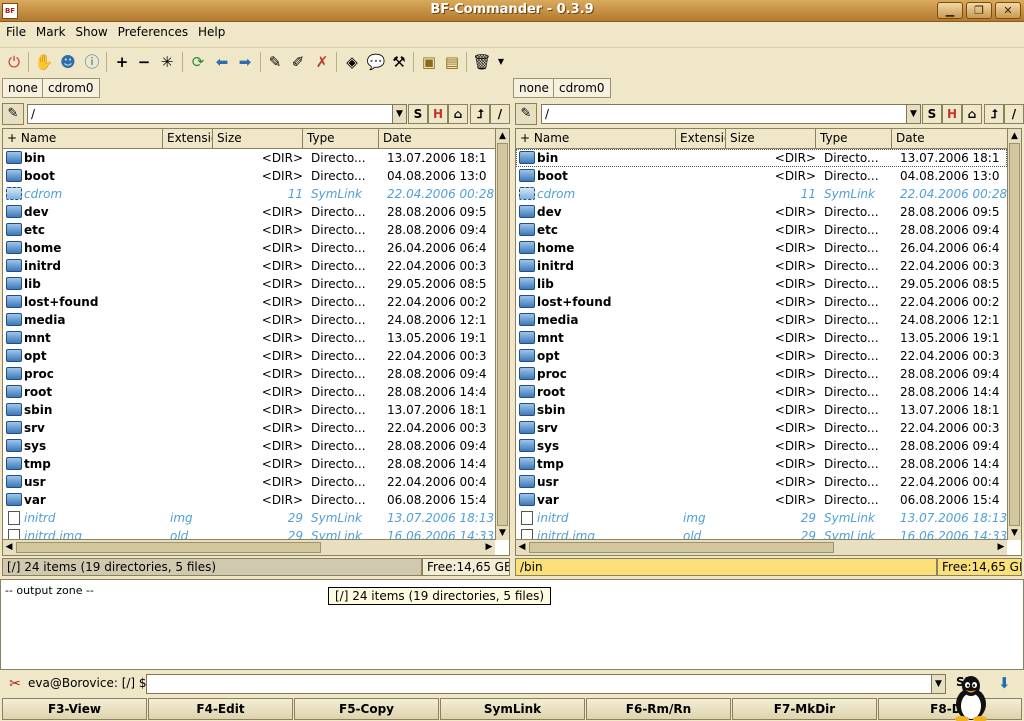 The width and height of the screenshot is (1024, 721). What do you see at coordinates (167, 62) in the screenshot?
I see `invert-icon: ✳` at bounding box center [167, 62].